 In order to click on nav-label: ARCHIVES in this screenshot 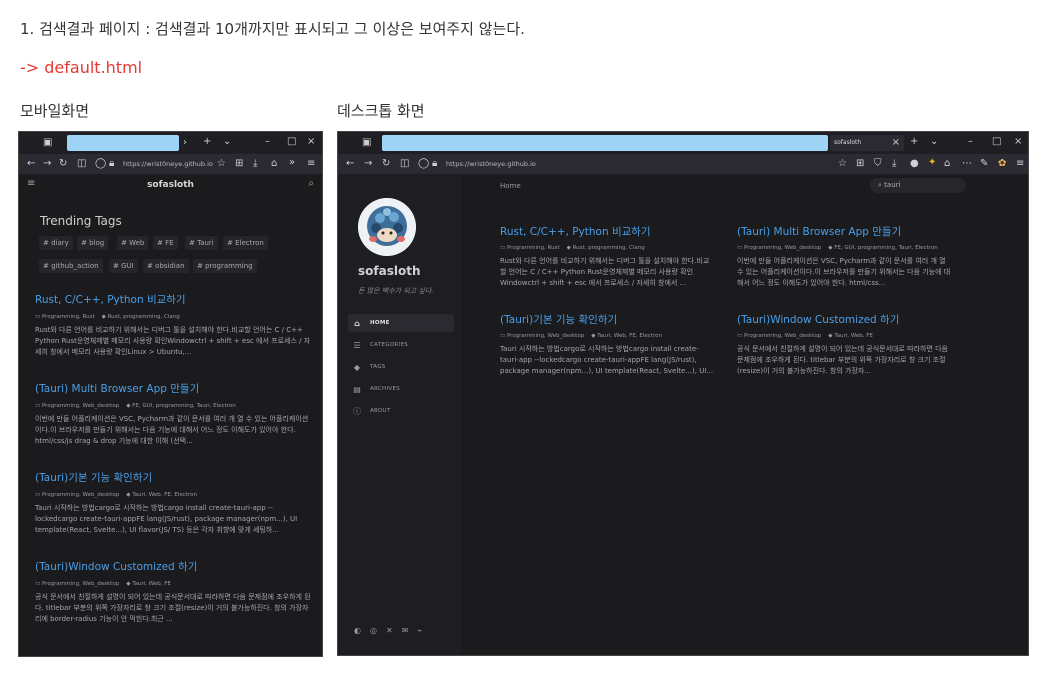, I will do `click(385, 389)`.